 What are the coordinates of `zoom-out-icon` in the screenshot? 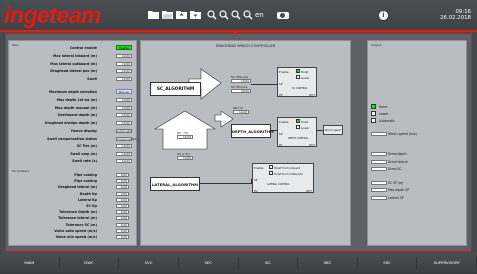 It's located at (224, 15).